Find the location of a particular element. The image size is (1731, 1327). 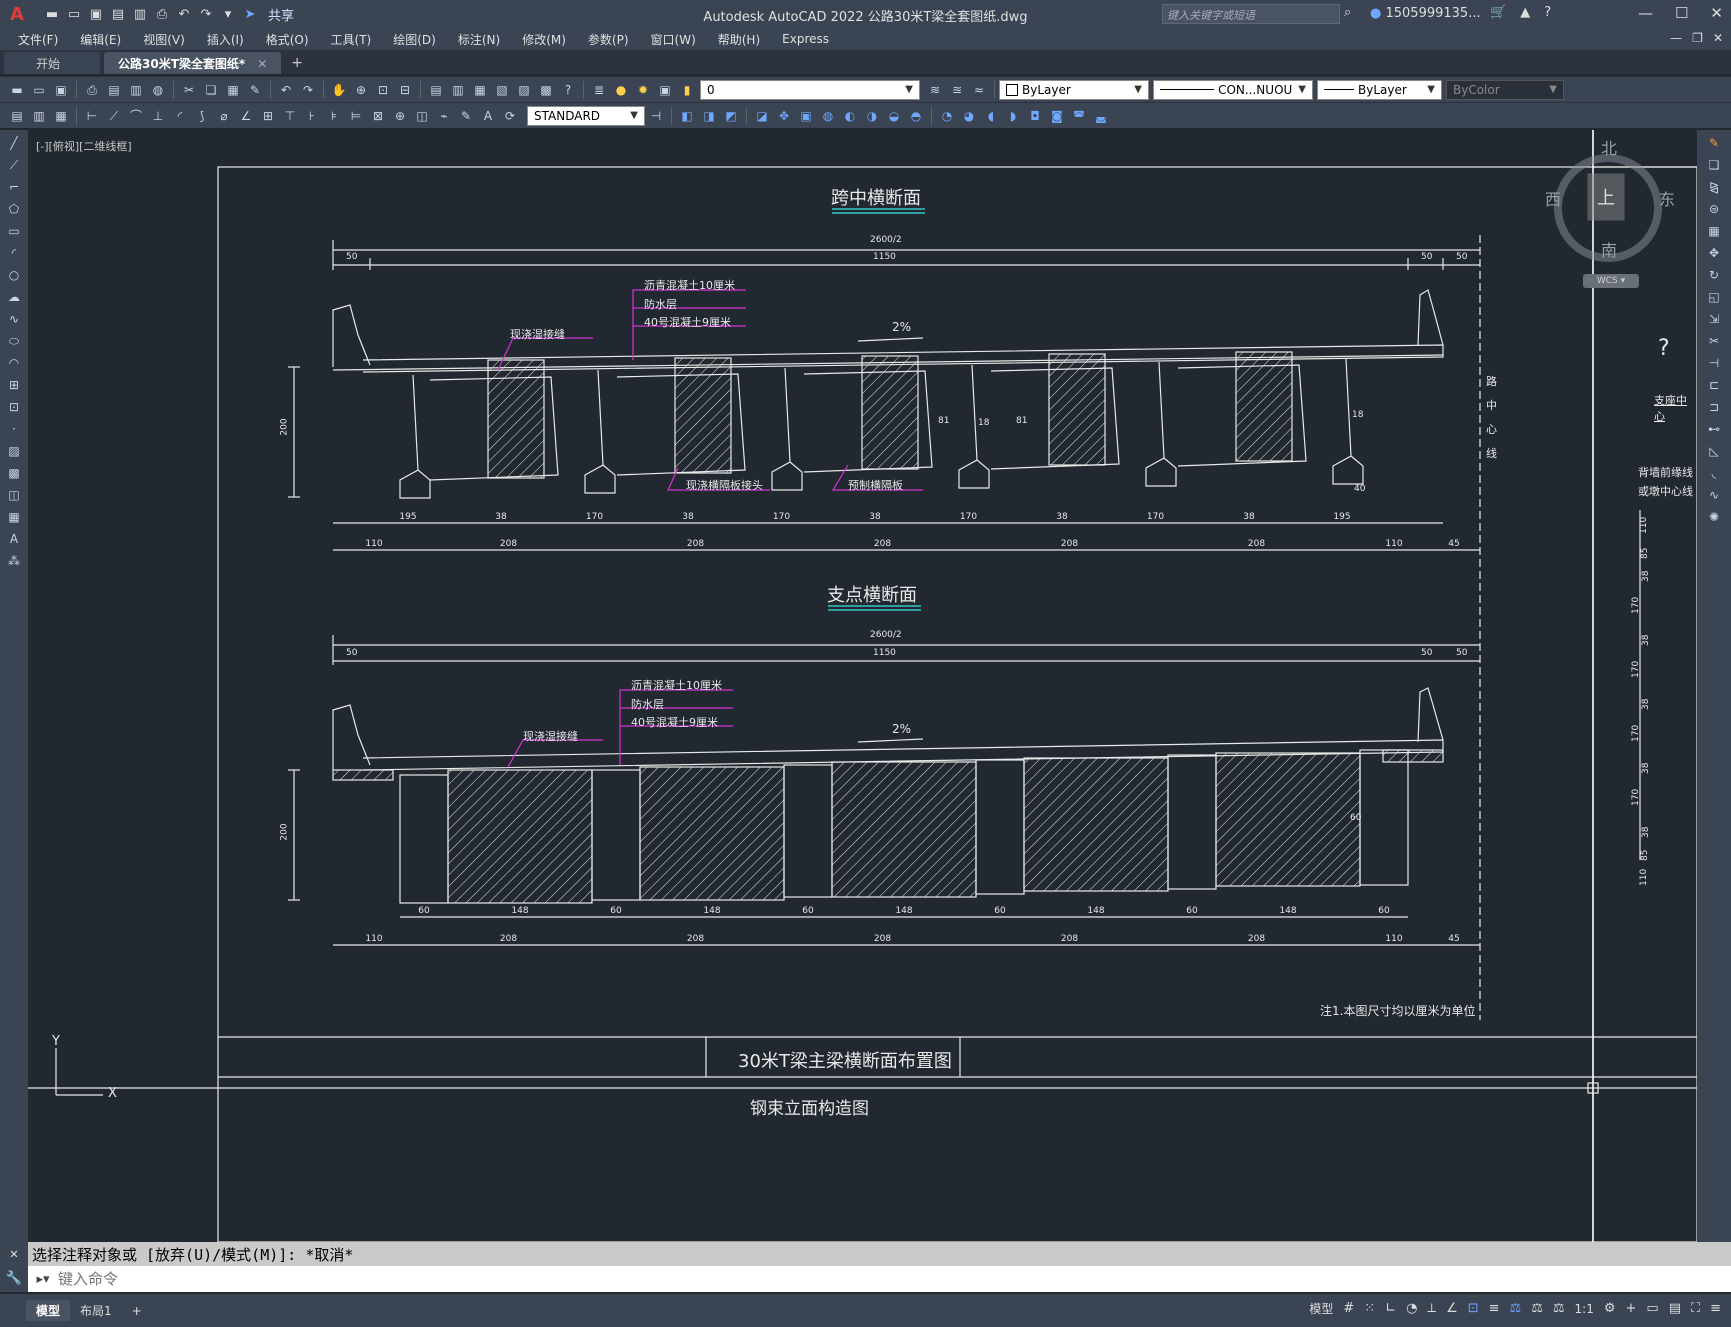

print-icon: ⎙ is located at coordinates (162, 14).